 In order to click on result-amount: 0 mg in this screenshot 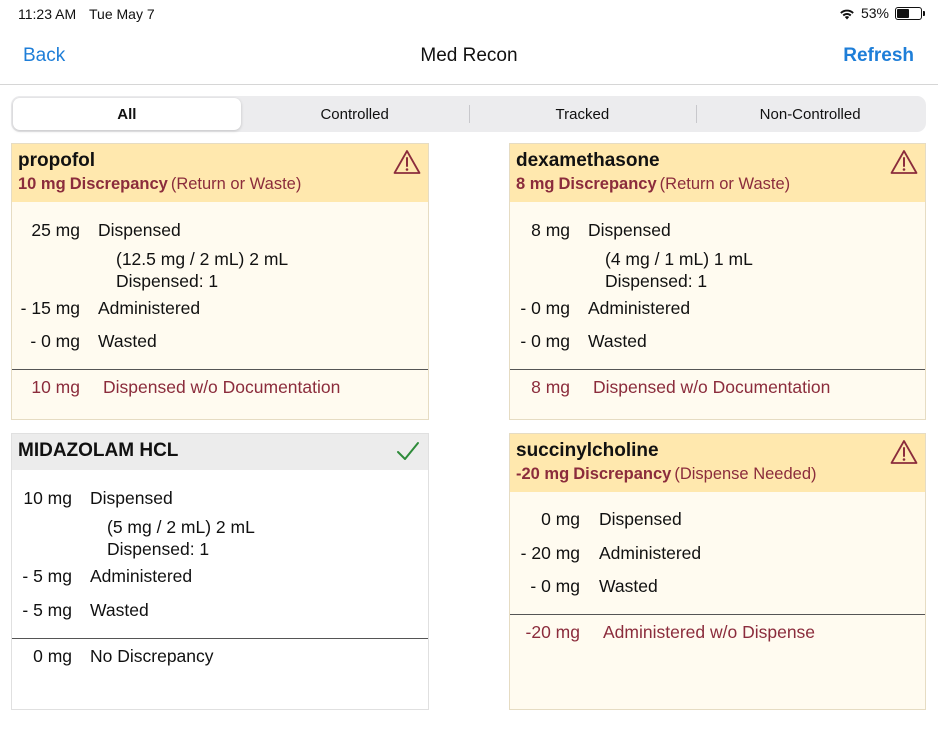, I will do `click(52, 656)`.